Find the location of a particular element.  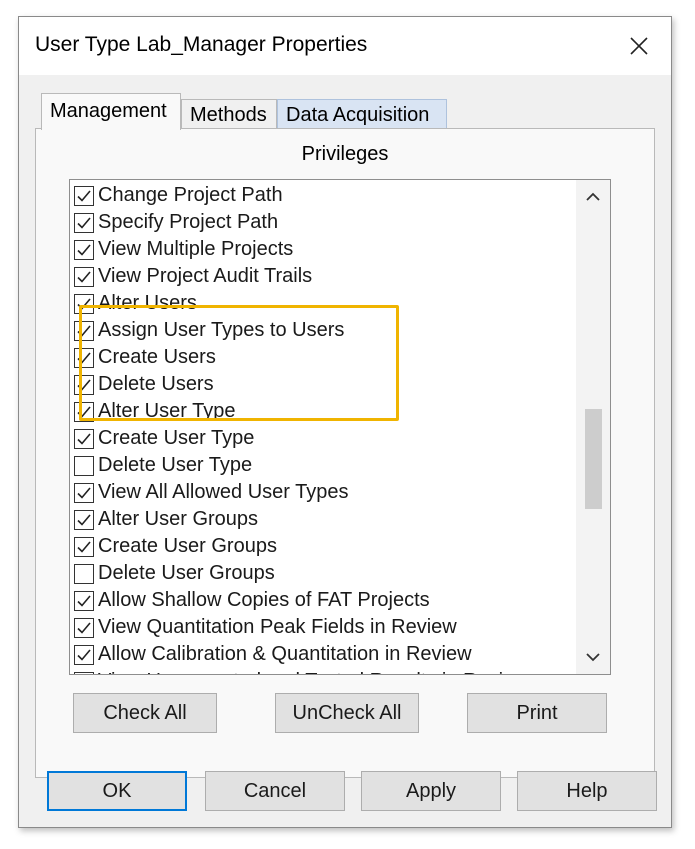

privilege-item: Delete User Groups is located at coordinates (174, 573).